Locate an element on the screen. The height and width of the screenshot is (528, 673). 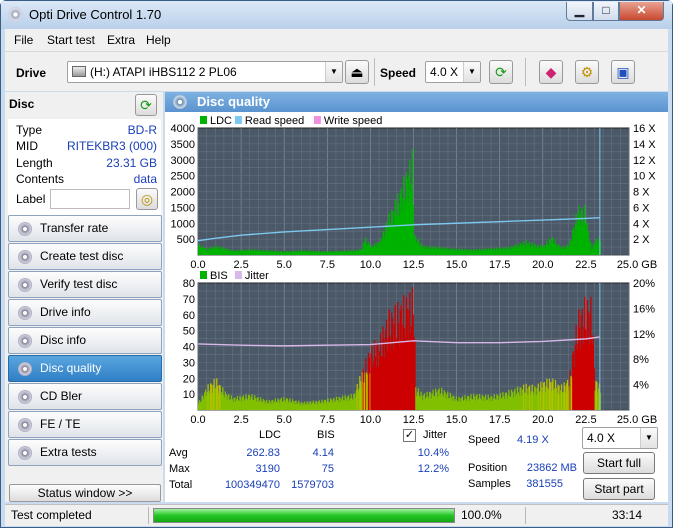
x-tick-label: 2.5 is located at coordinates (240, 420).